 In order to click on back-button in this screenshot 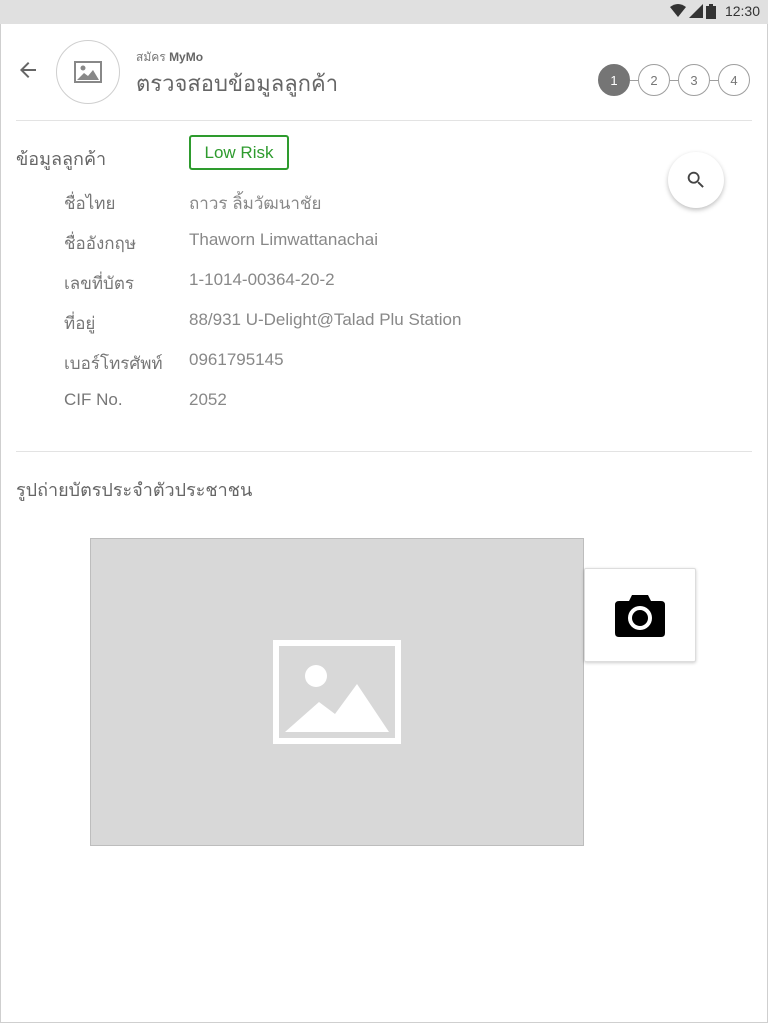, I will do `click(28, 70)`.